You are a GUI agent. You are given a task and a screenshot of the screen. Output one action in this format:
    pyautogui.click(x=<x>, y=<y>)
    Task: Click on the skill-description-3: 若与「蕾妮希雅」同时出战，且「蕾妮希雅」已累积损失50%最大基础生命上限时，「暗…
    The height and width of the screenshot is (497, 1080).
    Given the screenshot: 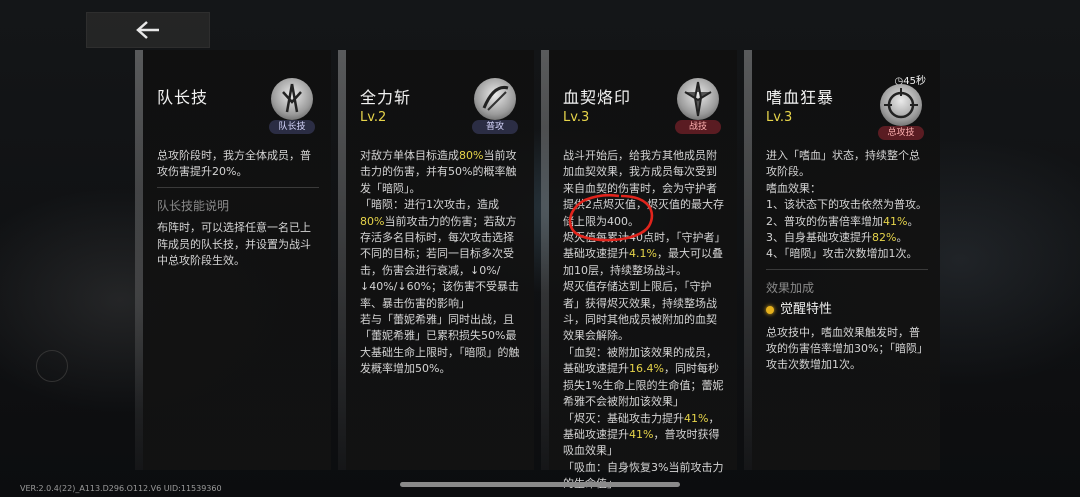 What is the action you would take?
    pyautogui.click(x=440, y=344)
    